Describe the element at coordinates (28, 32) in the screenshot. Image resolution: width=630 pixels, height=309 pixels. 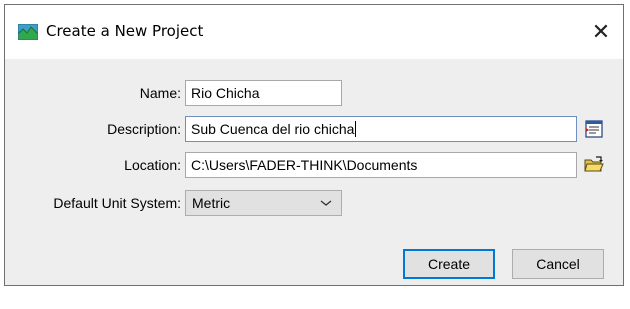
I see `landscape-icon` at that location.